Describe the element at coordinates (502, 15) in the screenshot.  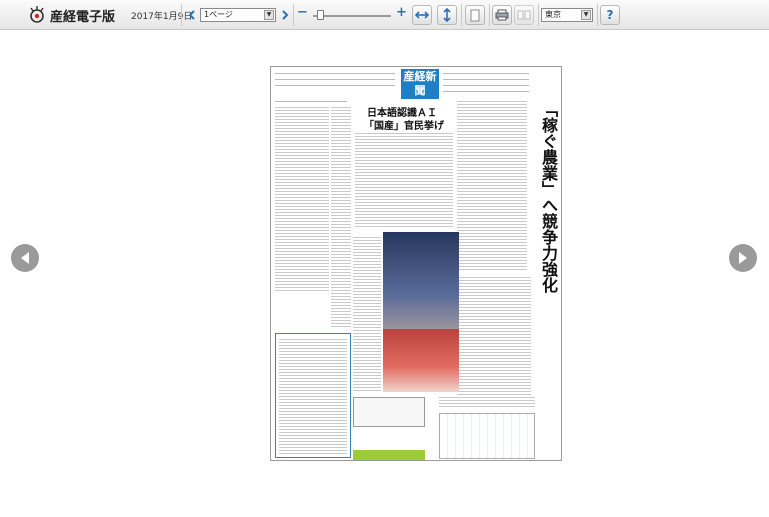
I see `print-icon` at that location.